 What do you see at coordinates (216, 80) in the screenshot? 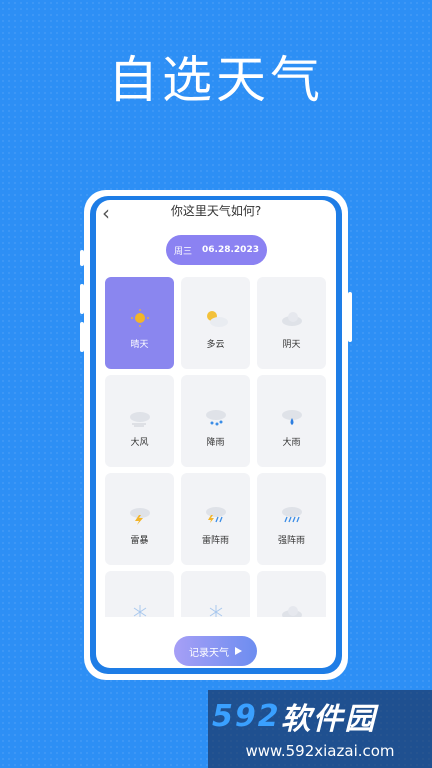
I see `page-headline: 自选天气` at bounding box center [216, 80].